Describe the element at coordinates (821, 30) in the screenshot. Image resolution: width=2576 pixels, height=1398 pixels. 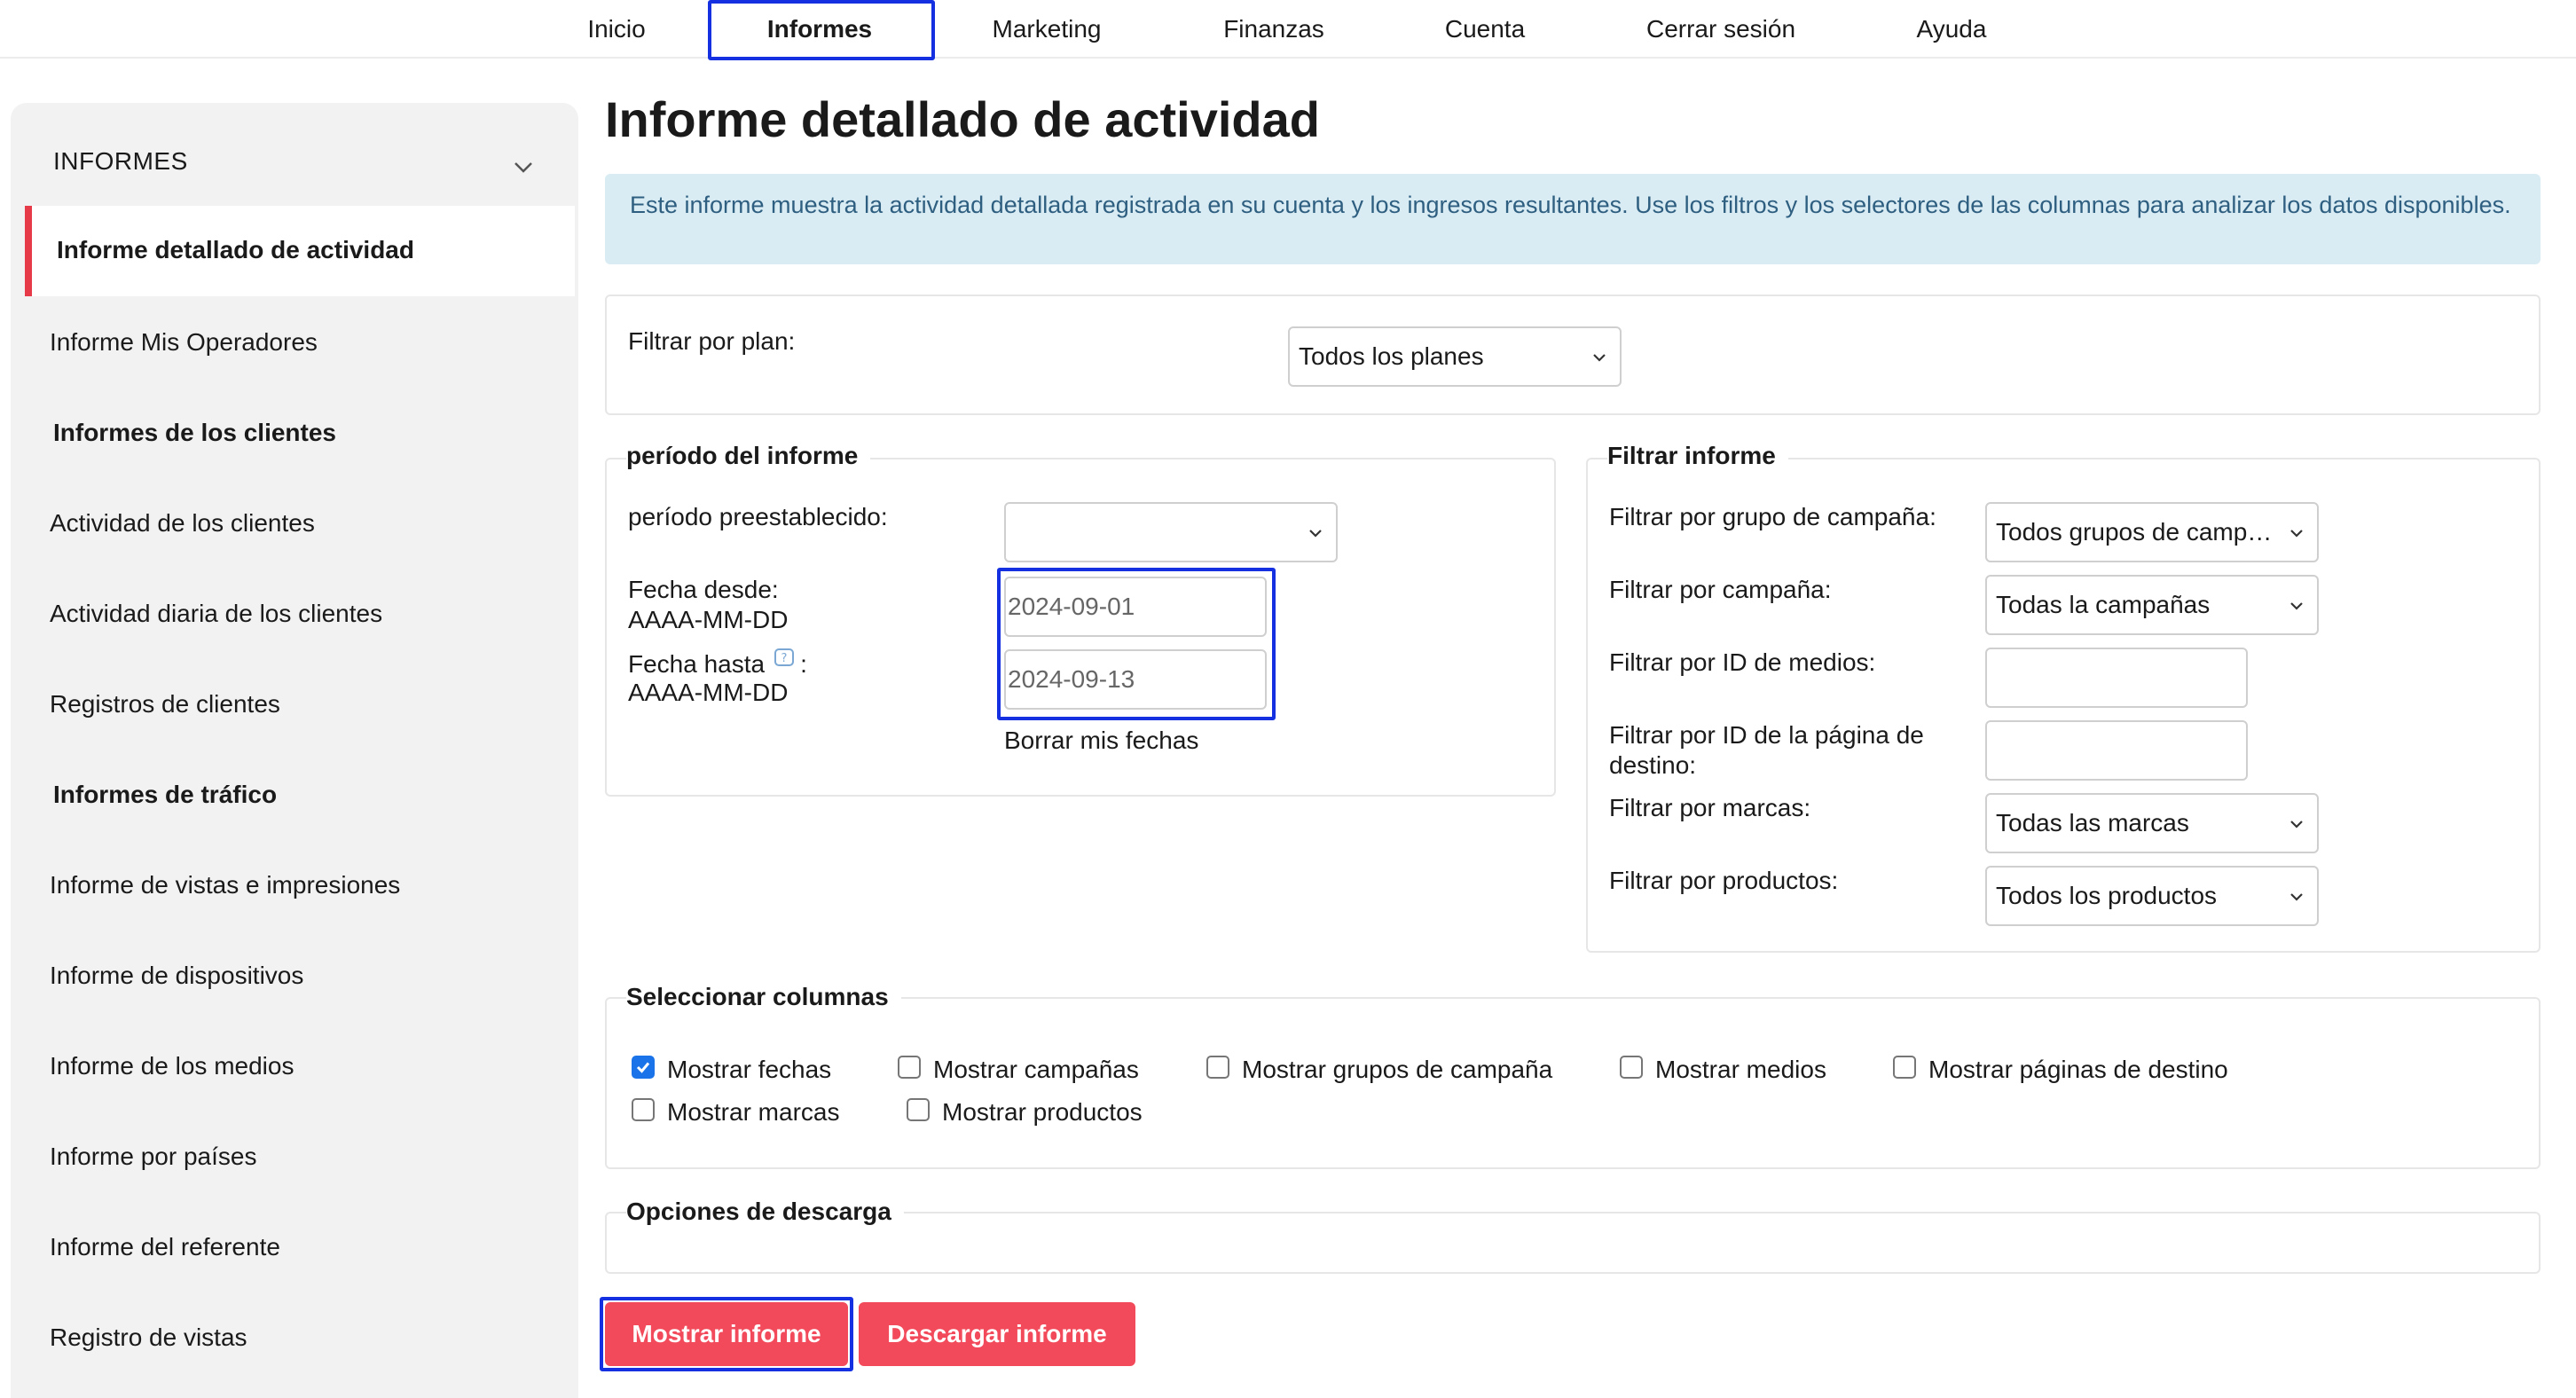
I see `nav-focus-highlight` at that location.